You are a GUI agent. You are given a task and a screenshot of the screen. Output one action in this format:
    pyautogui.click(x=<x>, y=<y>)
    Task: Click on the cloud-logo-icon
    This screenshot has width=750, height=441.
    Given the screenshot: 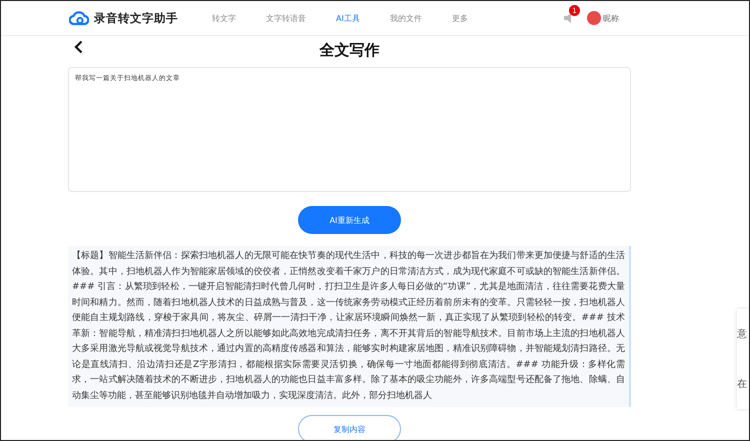 What is the action you would take?
    pyautogui.click(x=79, y=18)
    